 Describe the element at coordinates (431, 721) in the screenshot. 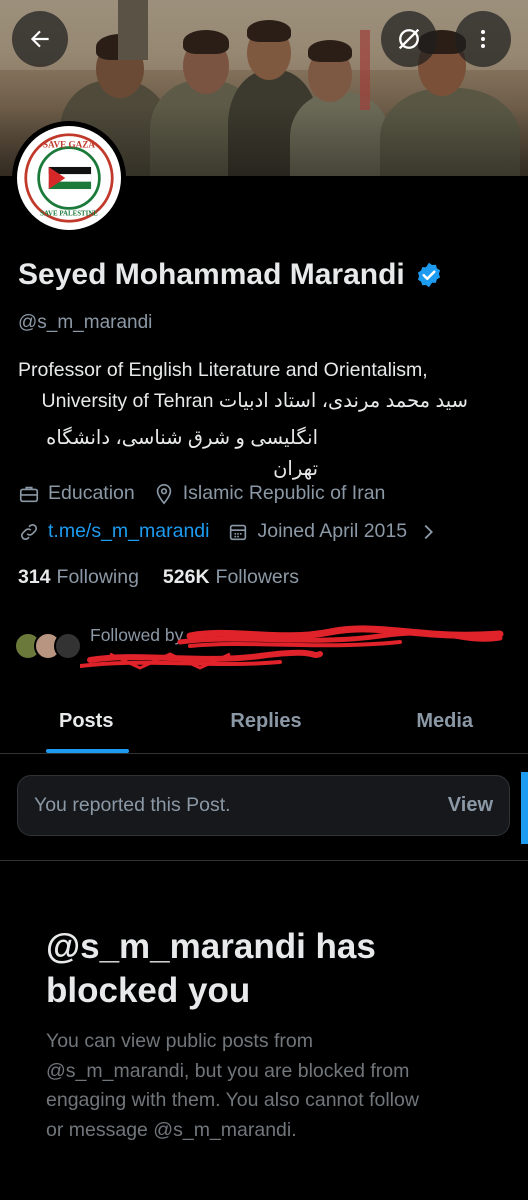

I see `tab-media: Media` at that location.